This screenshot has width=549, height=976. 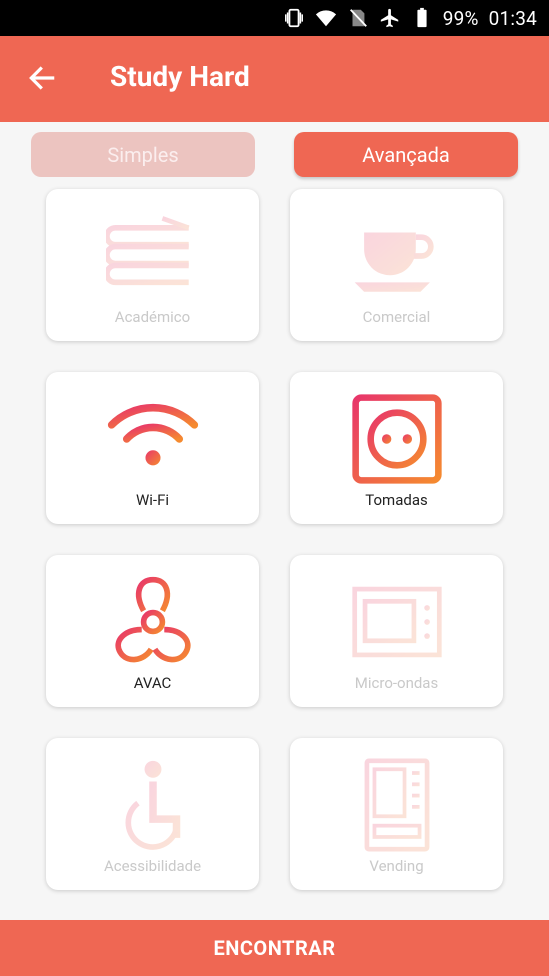 I want to click on status-bar: 99% 01:34, so click(x=274, y=18).